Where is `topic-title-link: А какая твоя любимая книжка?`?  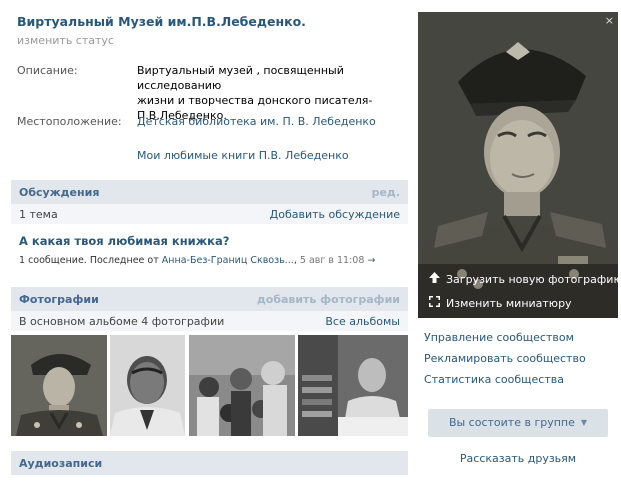
topic-title-link: А какая твоя любимая книжка? is located at coordinates (124, 241).